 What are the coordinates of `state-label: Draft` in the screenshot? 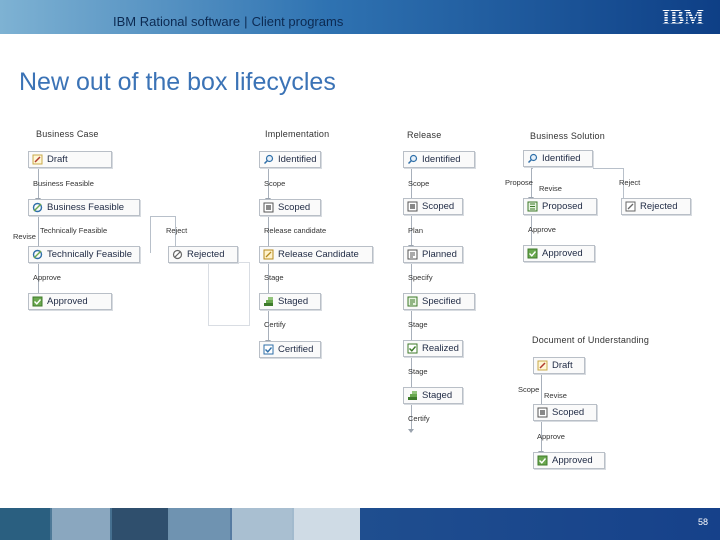 It's located at (562, 365).